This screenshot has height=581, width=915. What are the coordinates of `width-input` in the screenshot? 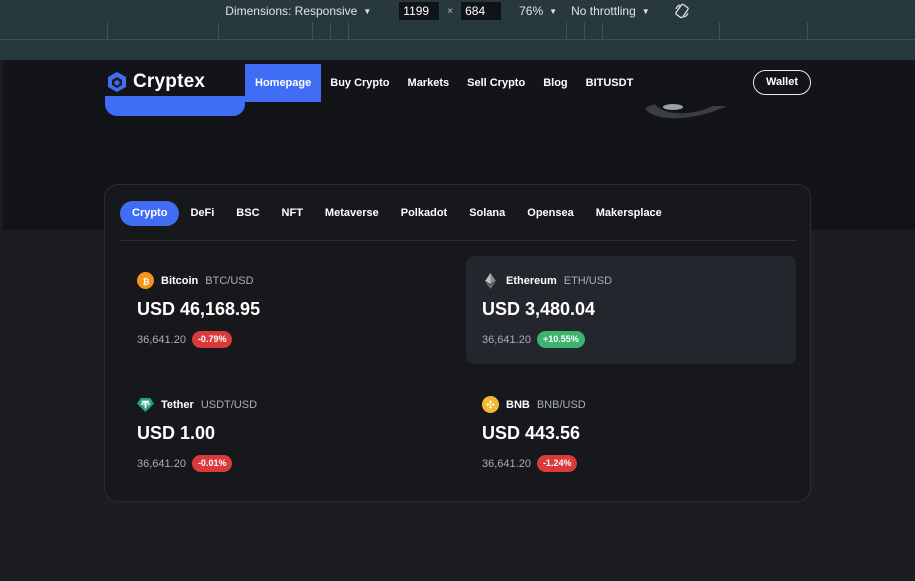 It's located at (419, 11).